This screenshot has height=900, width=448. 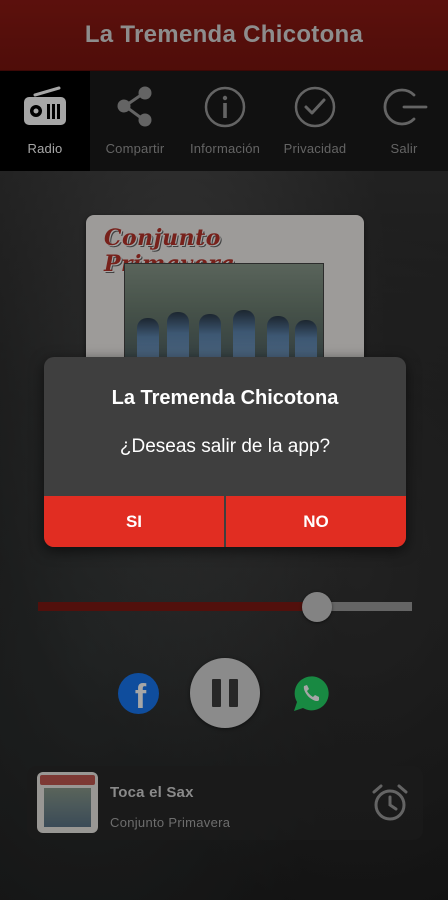 I want to click on no-button: NO, so click(x=316, y=521).